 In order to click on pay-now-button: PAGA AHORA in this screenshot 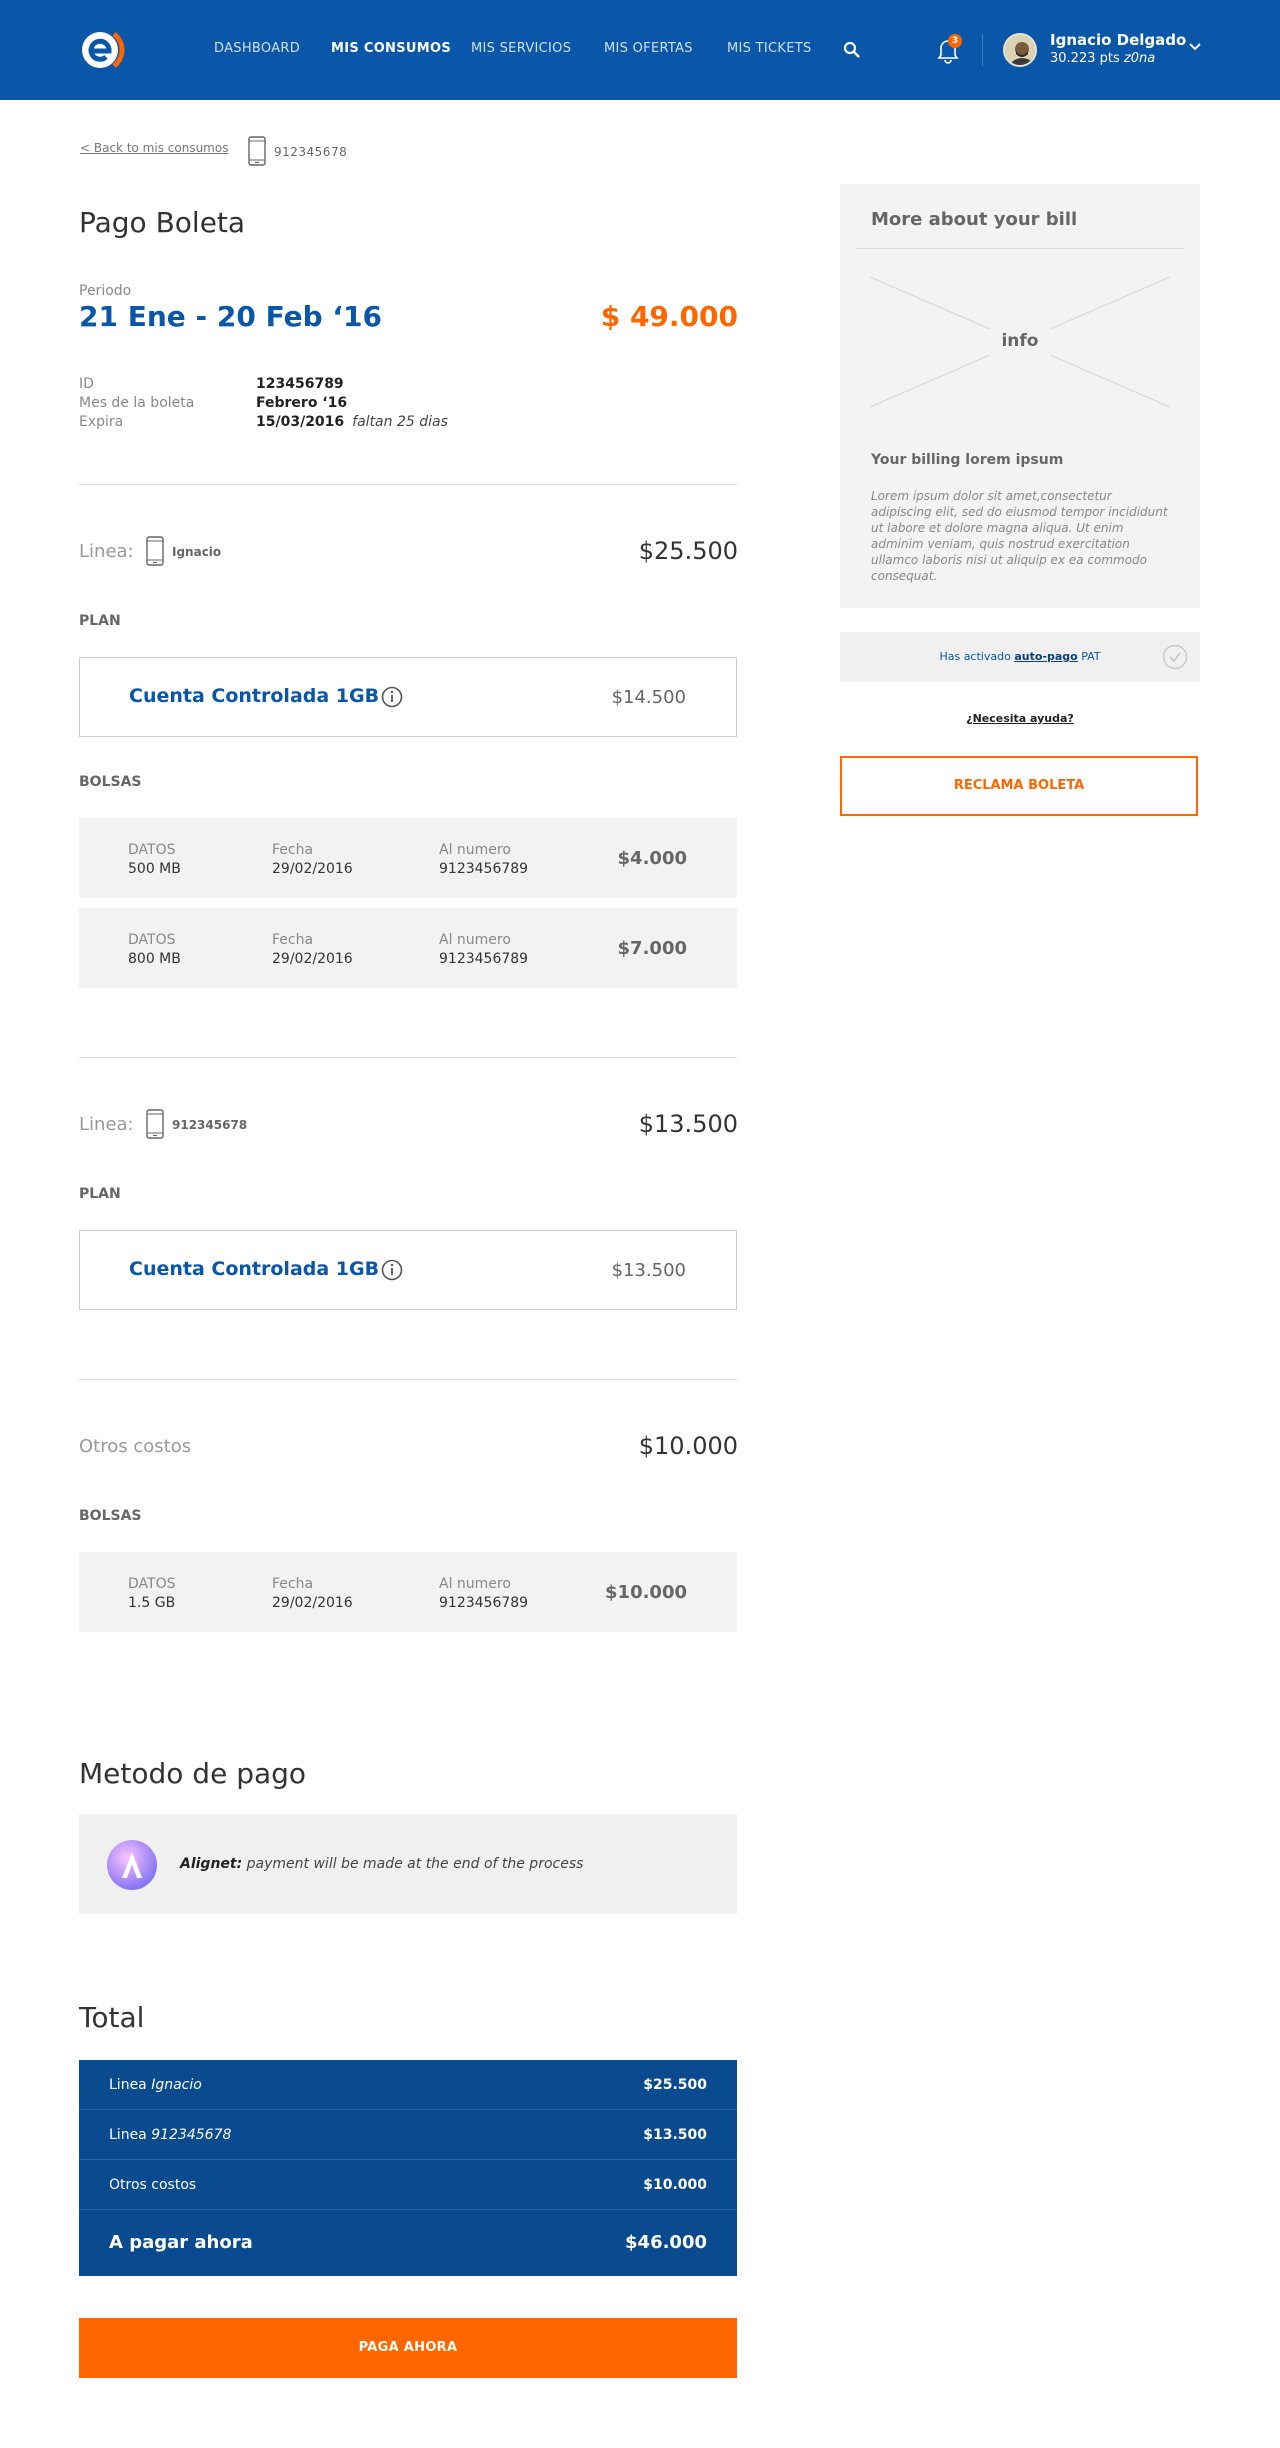, I will do `click(408, 2348)`.